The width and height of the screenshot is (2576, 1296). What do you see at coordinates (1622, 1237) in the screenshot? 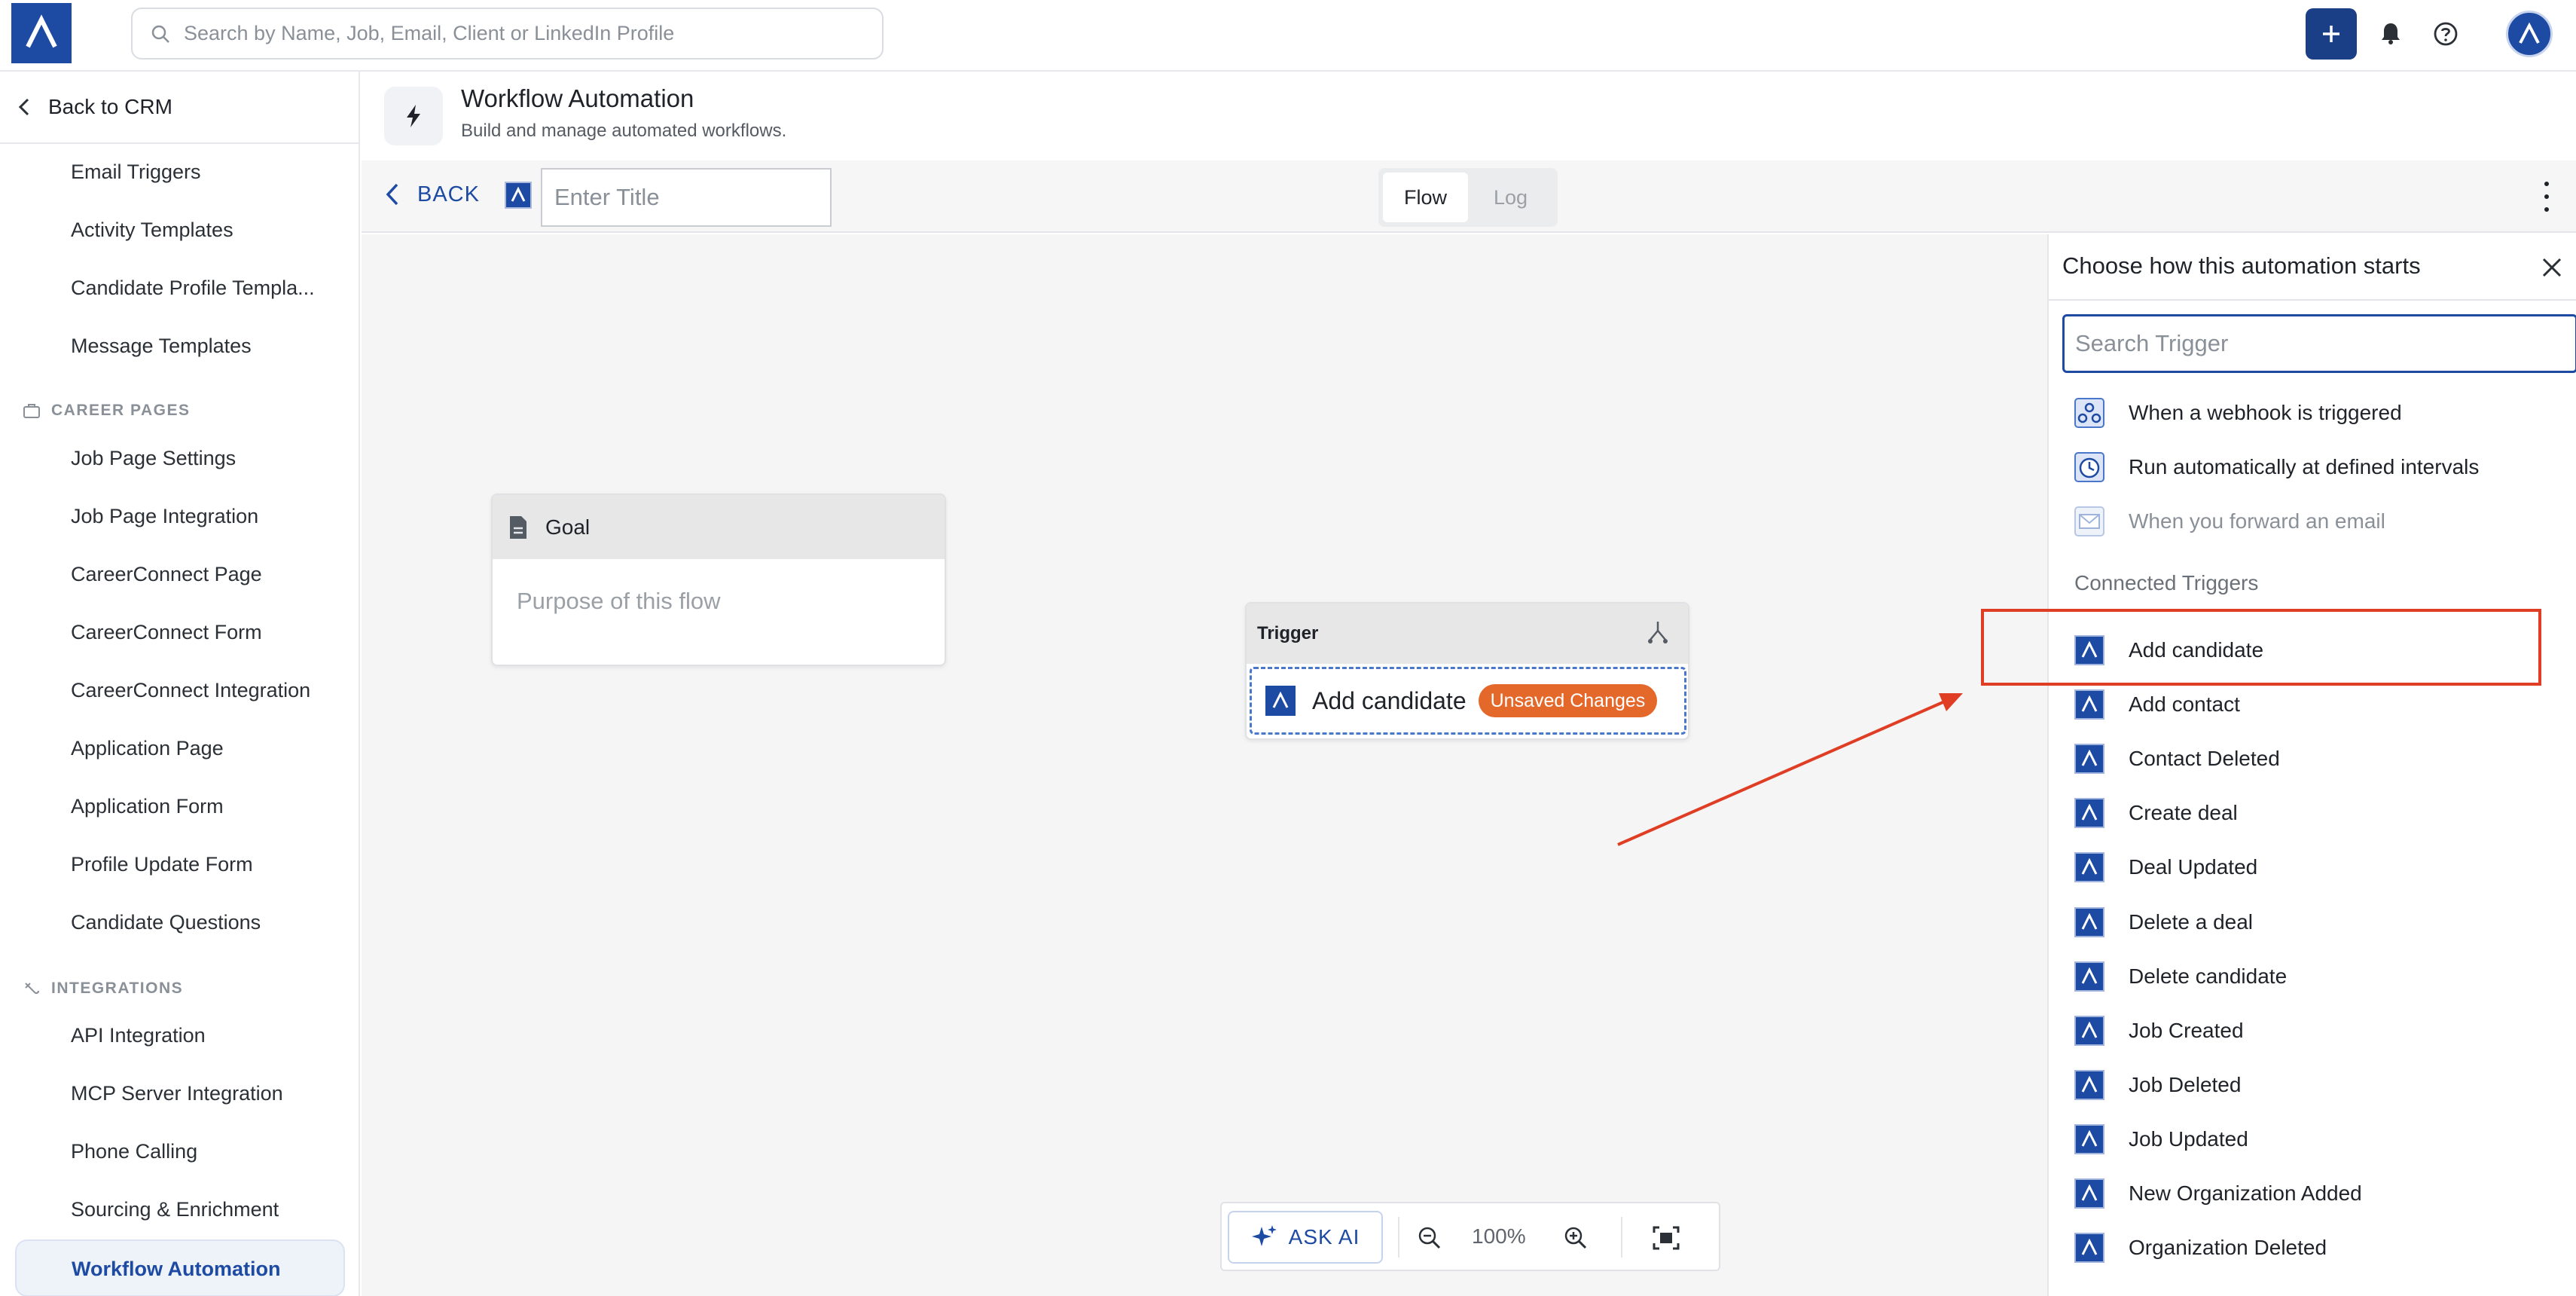
I see `zoom-divider` at bounding box center [1622, 1237].